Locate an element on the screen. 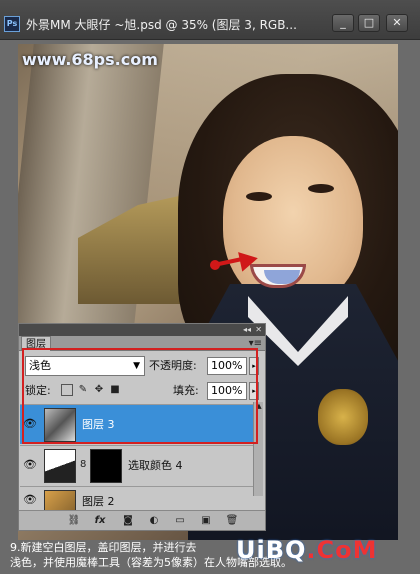 The image size is (420, 574). uibq-watermark: UiBQ.CoM is located at coordinates (307, 550).